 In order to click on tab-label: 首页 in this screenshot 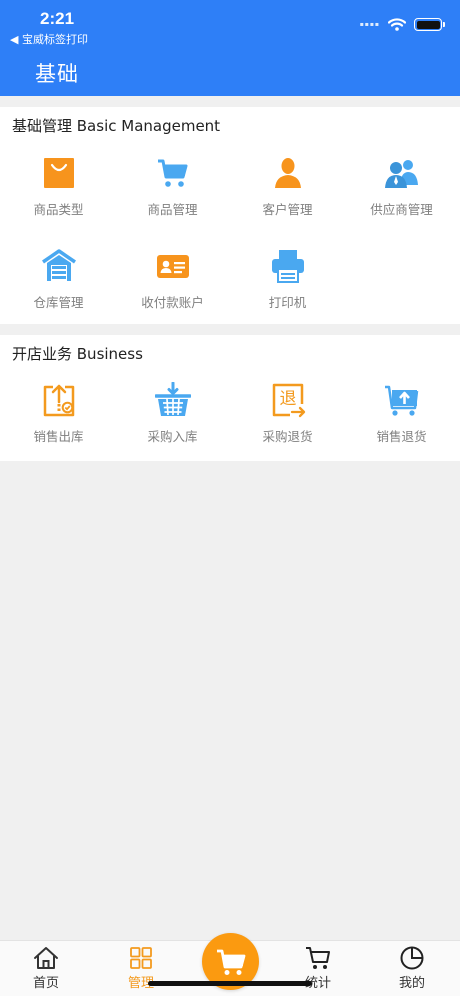, I will do `click(45, 983)`.